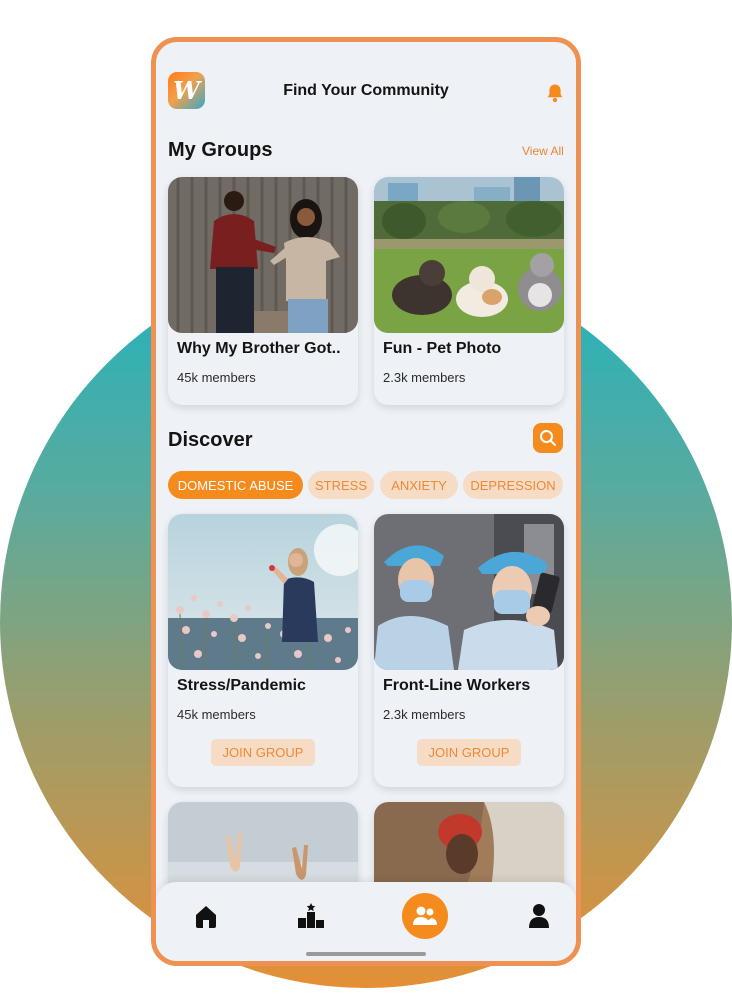 The image size is (732, 1004). I want to click on bottom-navigation, so click(366, 921).